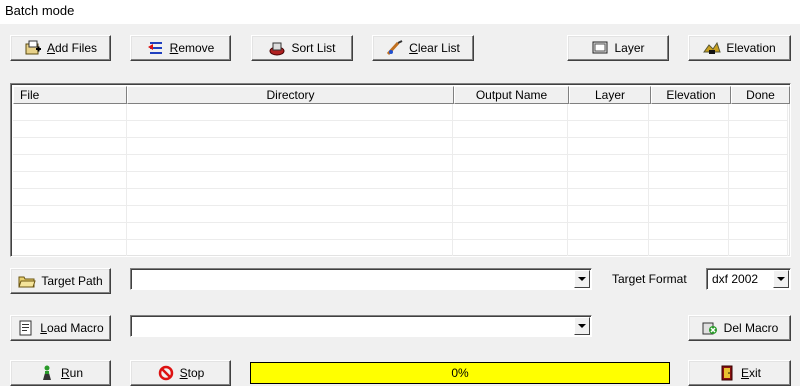 This screenshot has height=386, width=800. I want to click on column-header-done: Done, so click(760, 95).